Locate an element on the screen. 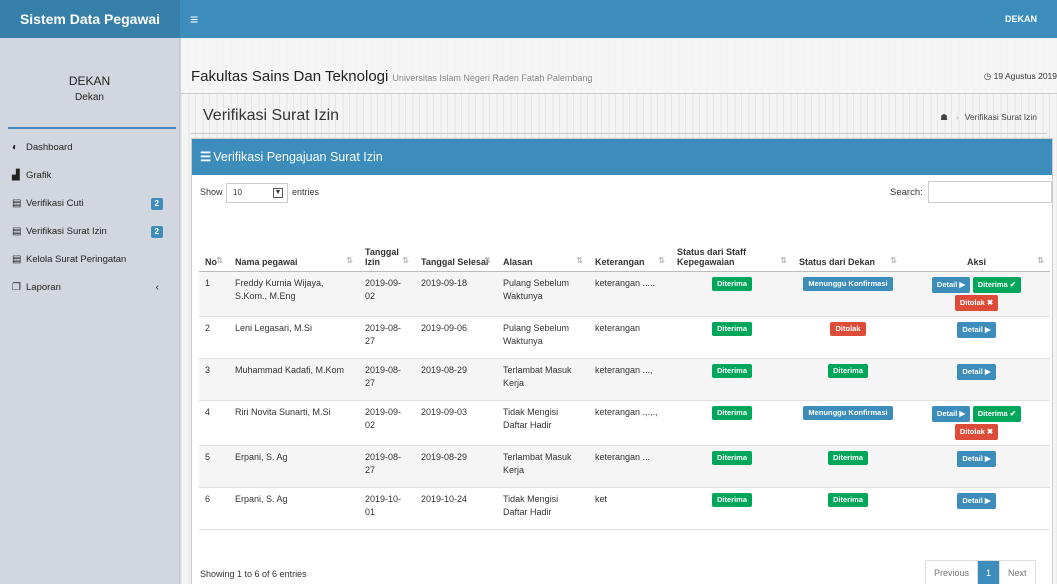 This screenshot has width=1057, height=584. row-number-cell: 3 is located at coordinates (214, 379).